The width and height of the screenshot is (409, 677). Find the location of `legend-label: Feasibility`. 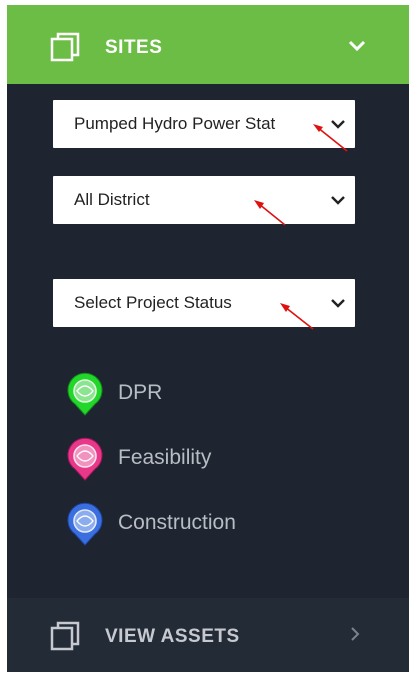

legend-label: Feasibility is located at coordinates (165, 457).